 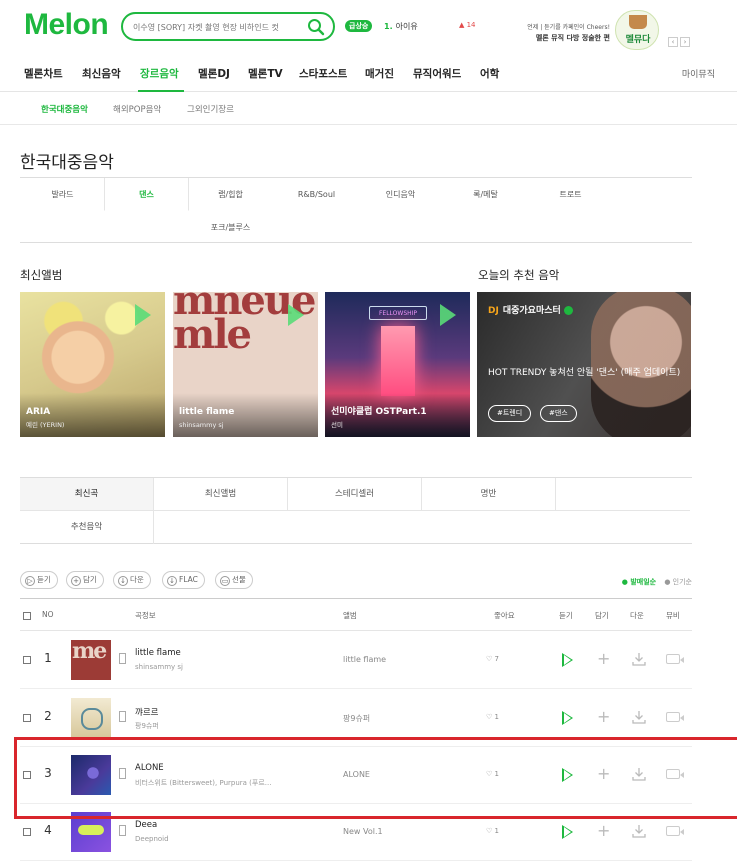 I want to click on nav-magazine: 매거진, so click(x=379, y=73).